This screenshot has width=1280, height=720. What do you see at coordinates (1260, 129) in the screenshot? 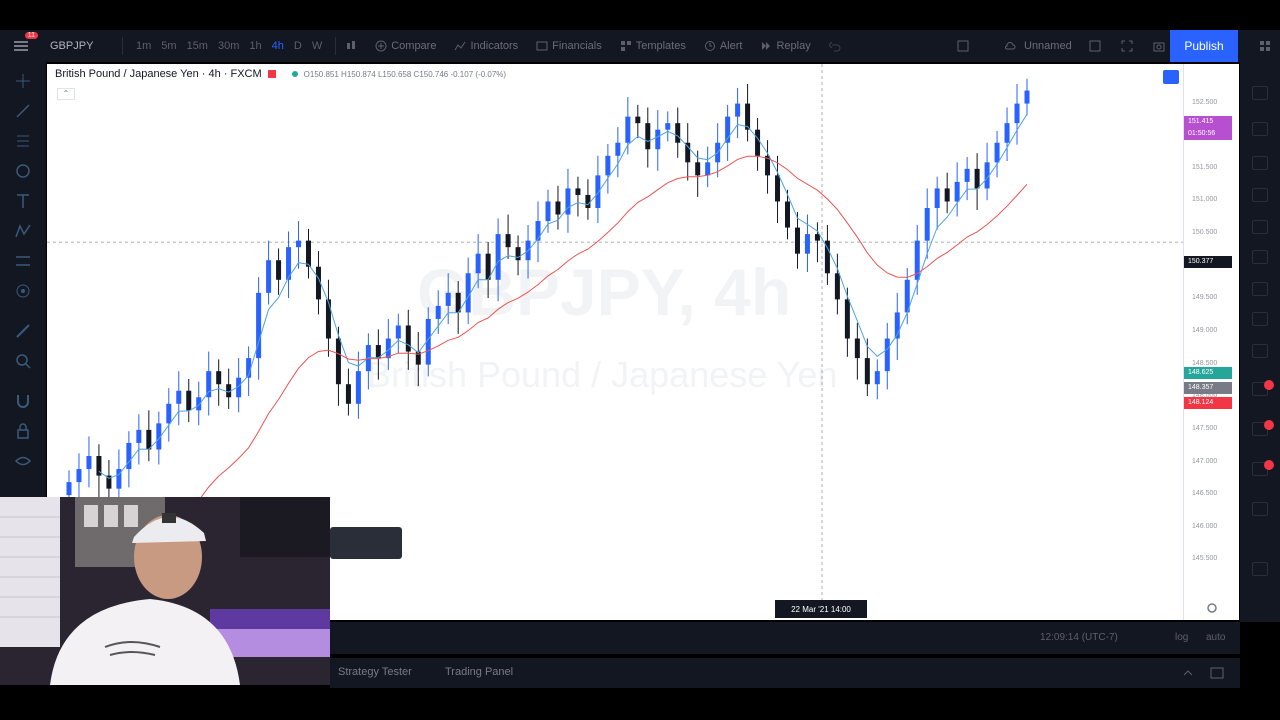
I see `alerts-icon` at bounding box center [1260, 129].